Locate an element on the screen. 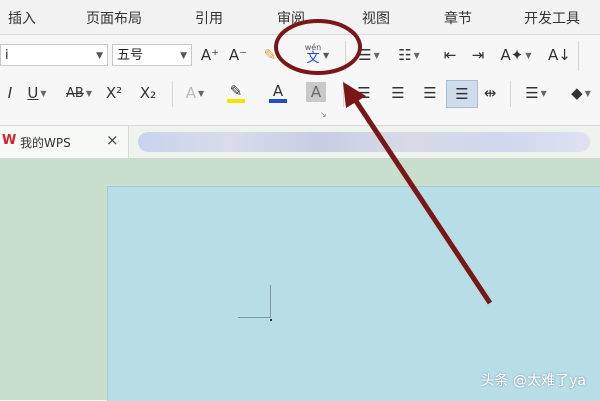 The image size is (600, 401). align-center-icon: ☰ is located at coordinates (398, 93).